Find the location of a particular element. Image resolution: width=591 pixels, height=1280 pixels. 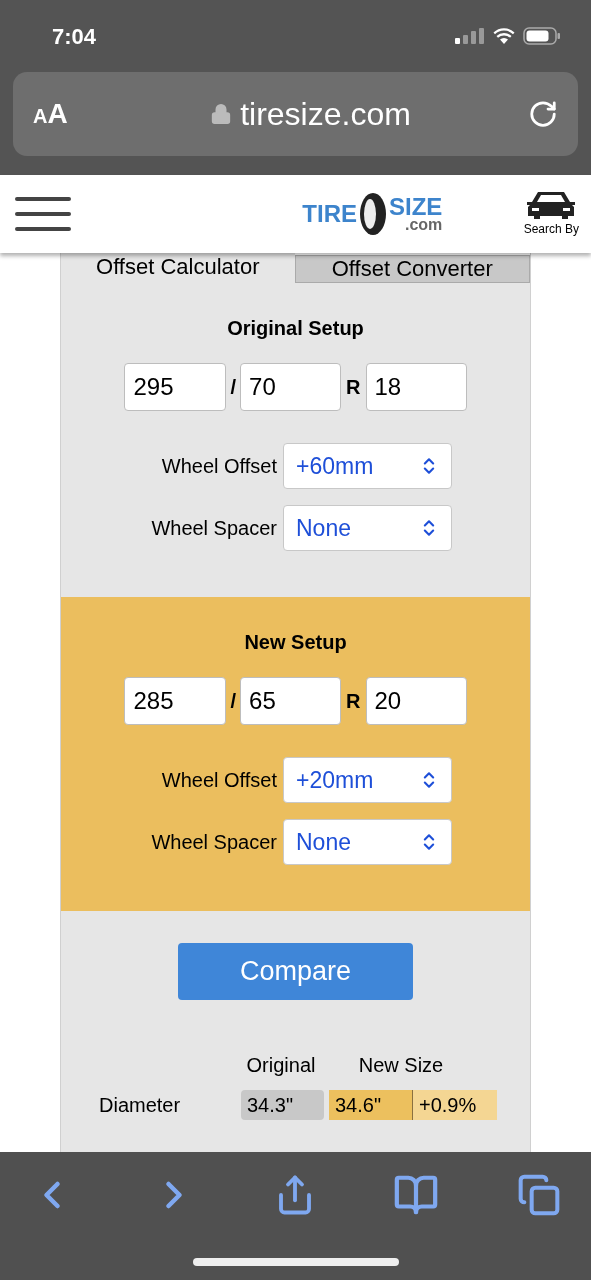

row-label: Diameter is located at coordinates (140, 1105).